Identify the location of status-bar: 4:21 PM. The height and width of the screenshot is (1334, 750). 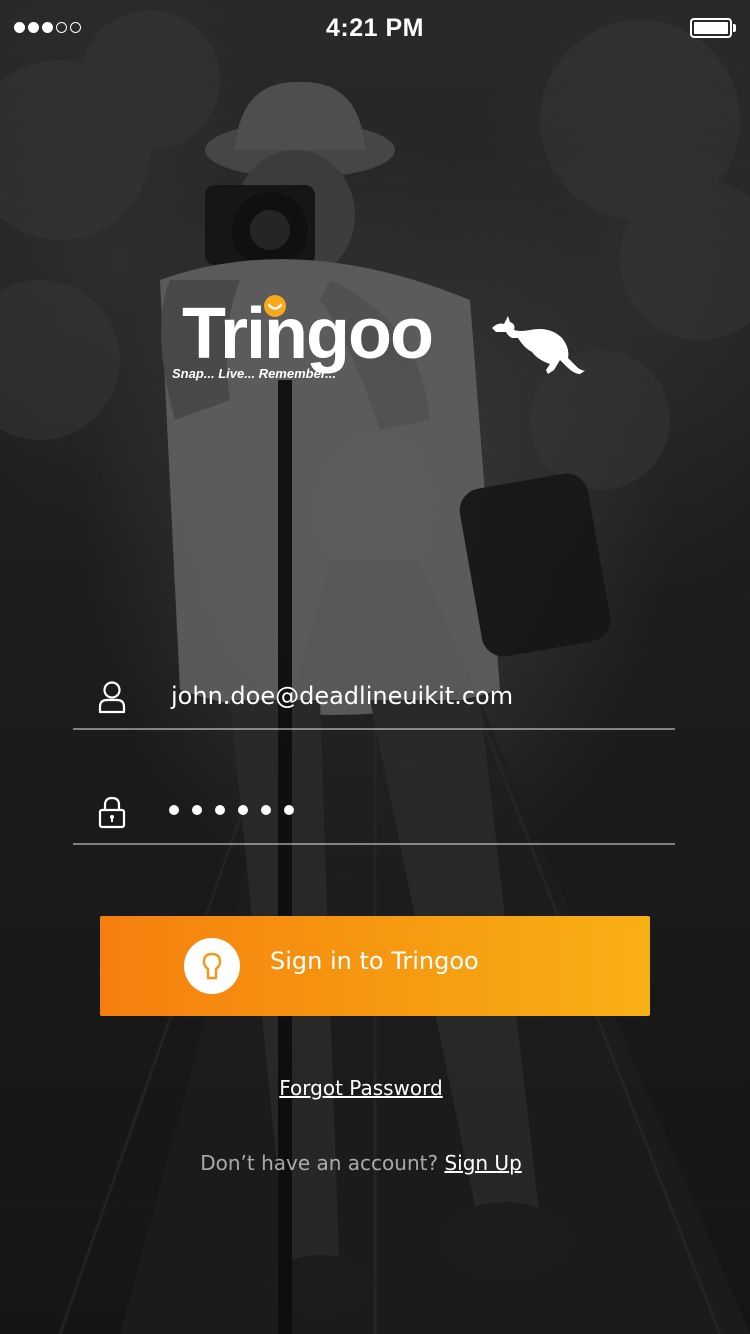
(375, 29).